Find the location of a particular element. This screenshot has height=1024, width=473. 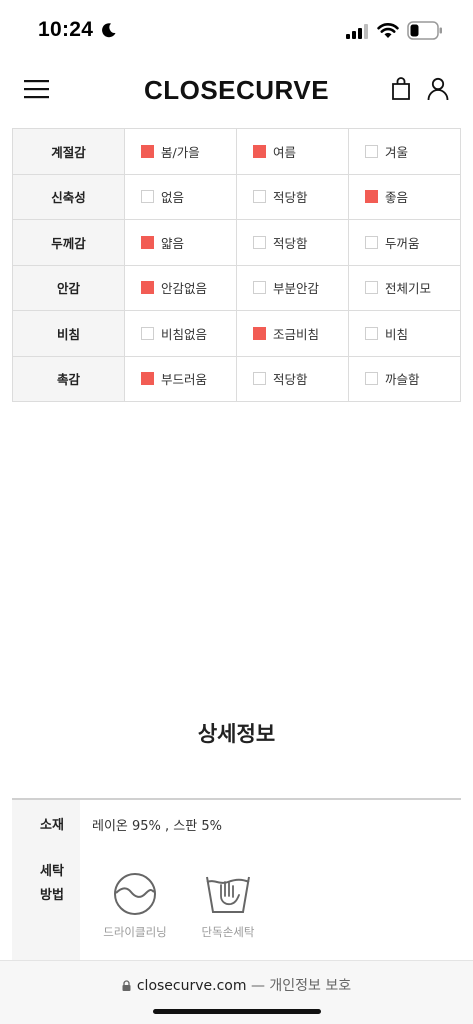

attribute-option: 없음 is located at coordinates (180, 196).